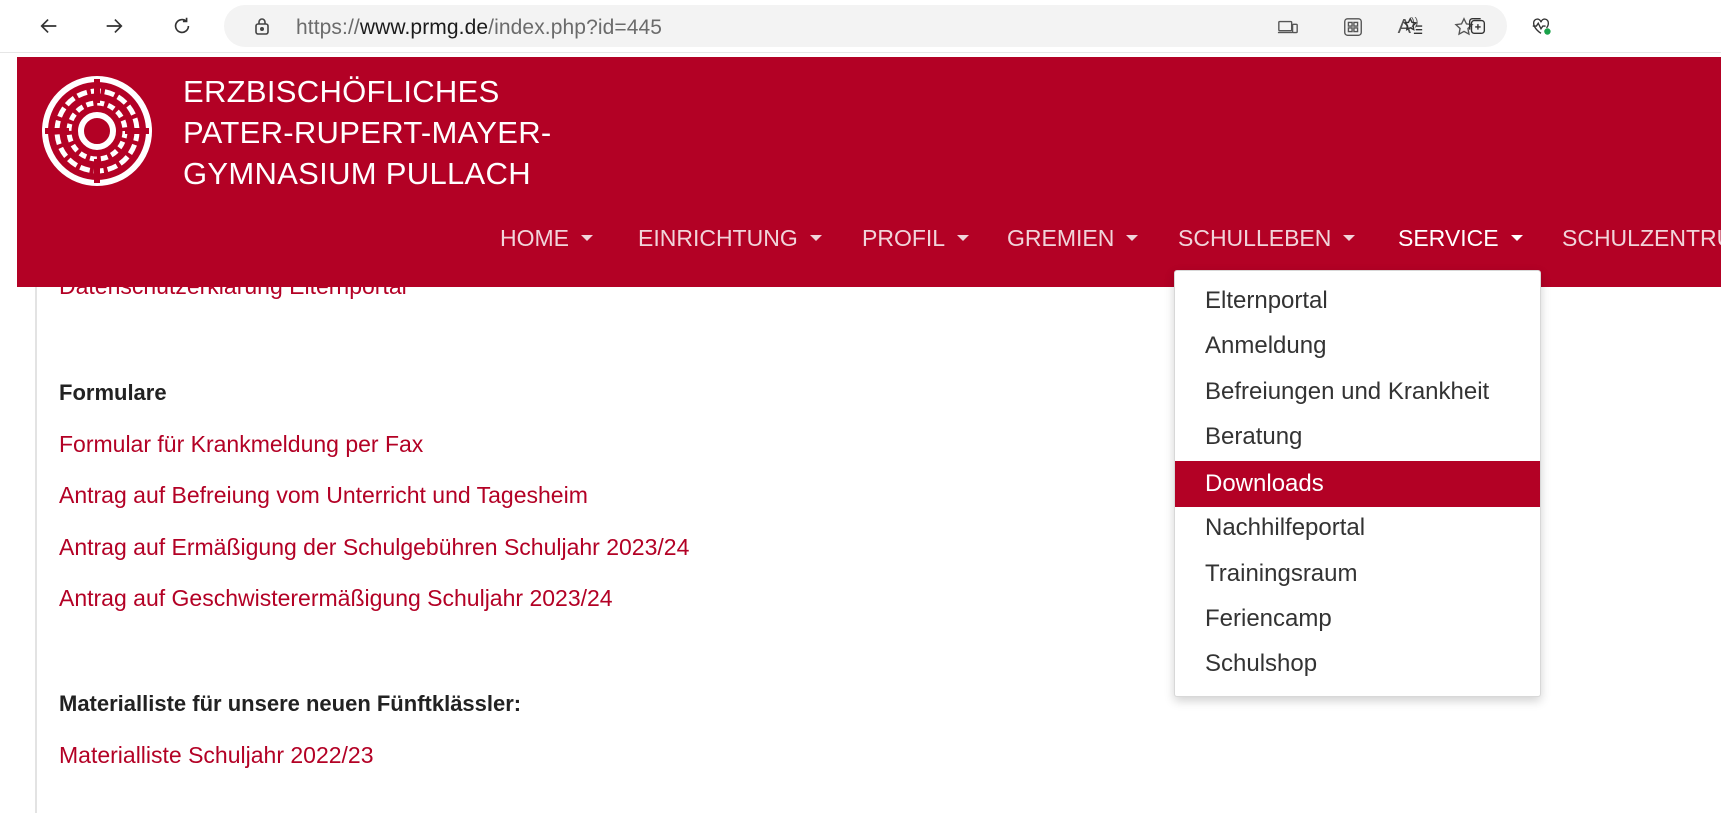 The image size is (1721, 813). Describe the element at coordinates (1357, 437) in the screenshot. I see `menu-item-beratung: Beratung` at that location.